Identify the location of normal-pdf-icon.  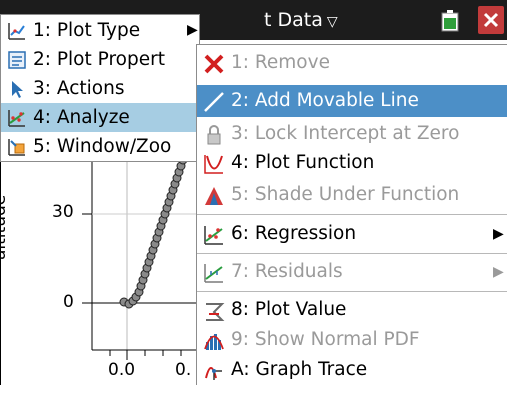
(214, 341).